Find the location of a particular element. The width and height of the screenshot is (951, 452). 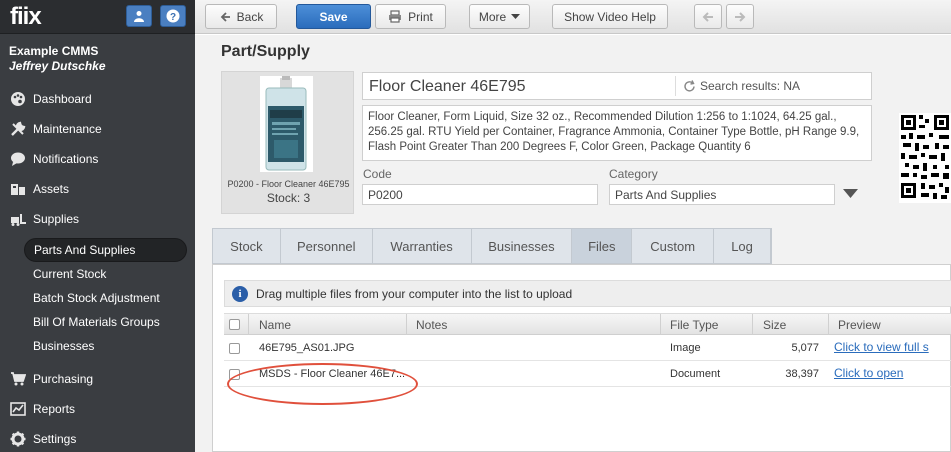

next-record-button is located at coordinates (740, 16).